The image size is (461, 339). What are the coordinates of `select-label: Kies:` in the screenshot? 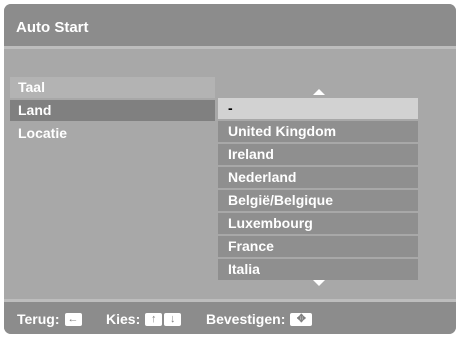 It's located at (123, 319).